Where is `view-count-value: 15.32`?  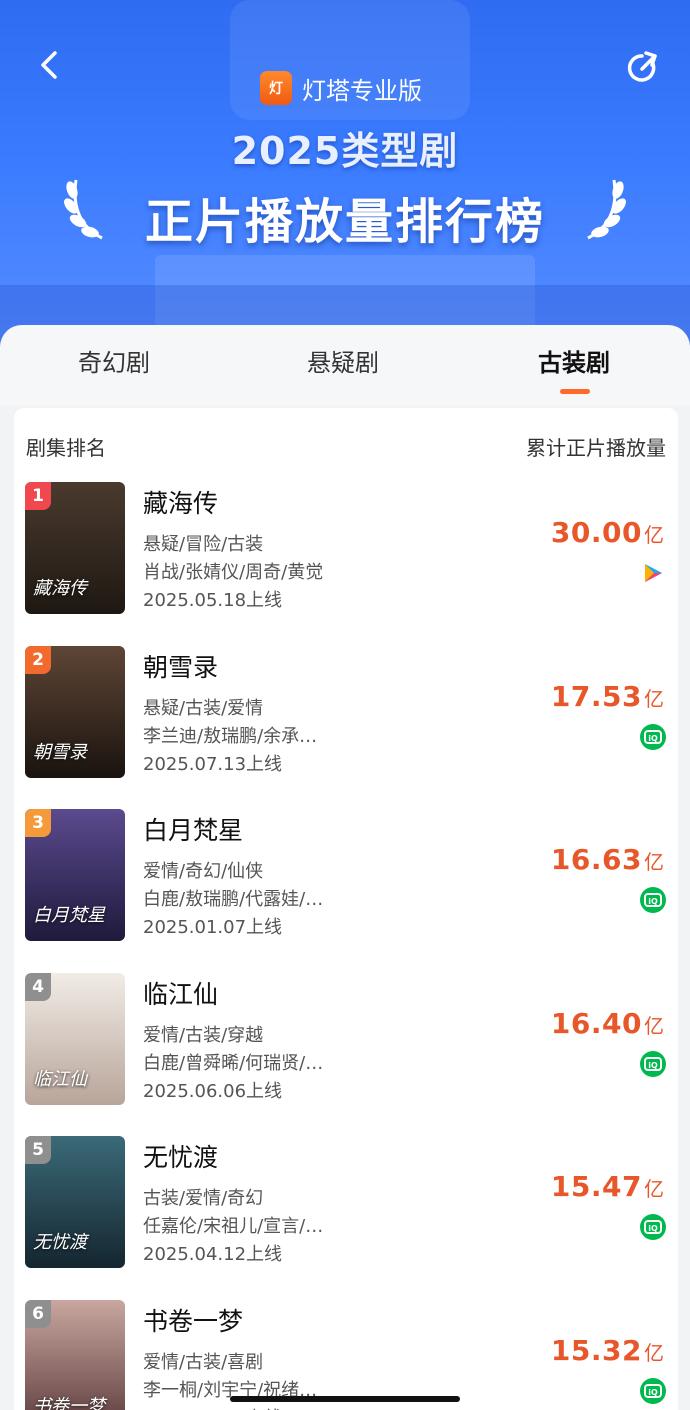
view-count-value: 15.32 is located at coordinates (596, 1350).